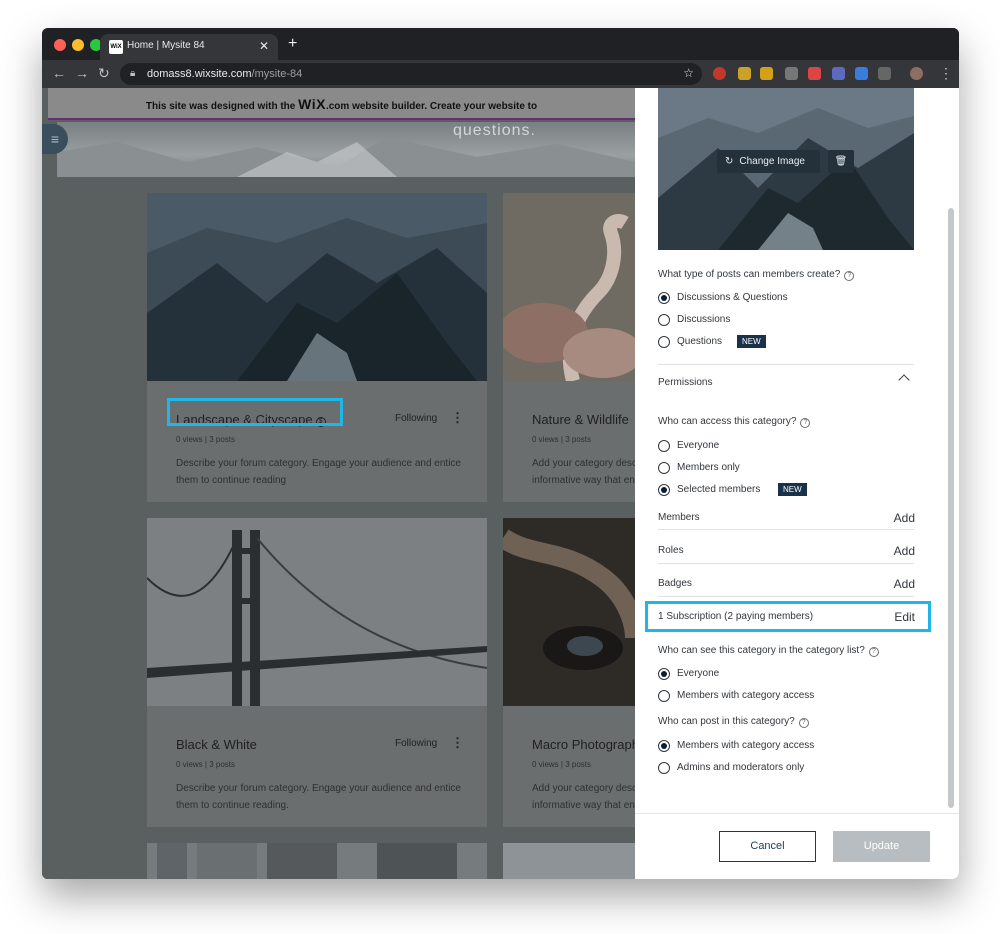  What do you see at coordinates (698, 445) in the screenshot?
I see `radio-label: Everyone` at bounding box center [698, 445].